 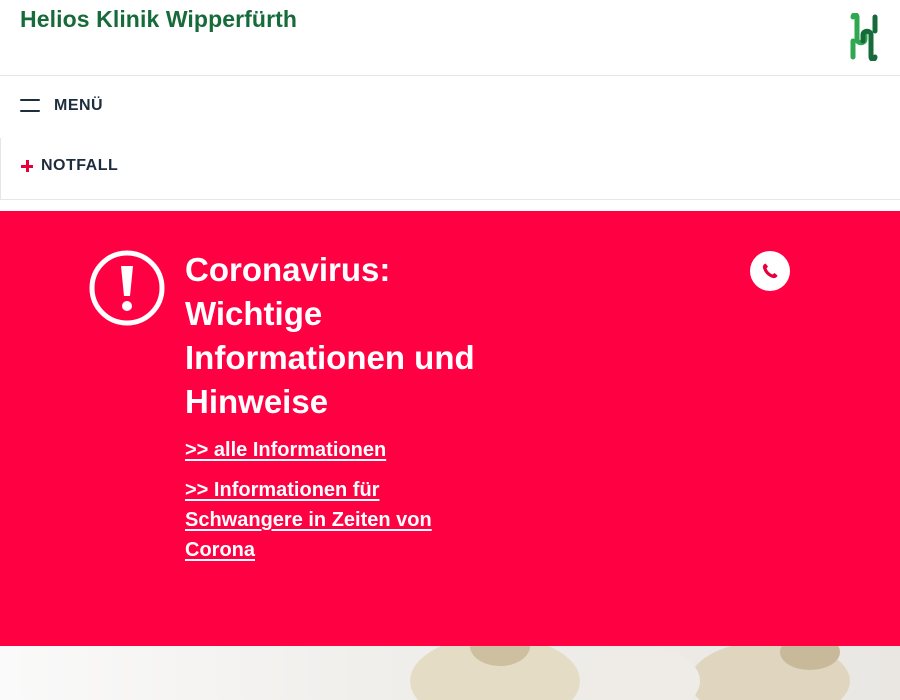 I want to click on menu-label: MENÜ, so click(x=79, y=105).